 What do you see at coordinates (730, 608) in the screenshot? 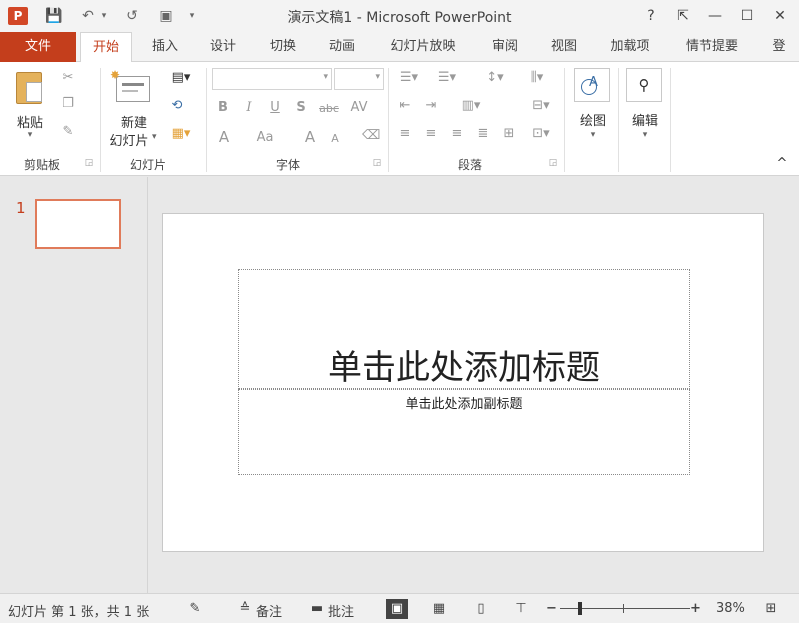
I see `zoom-level: 38%` at bounding box center [730, 608].